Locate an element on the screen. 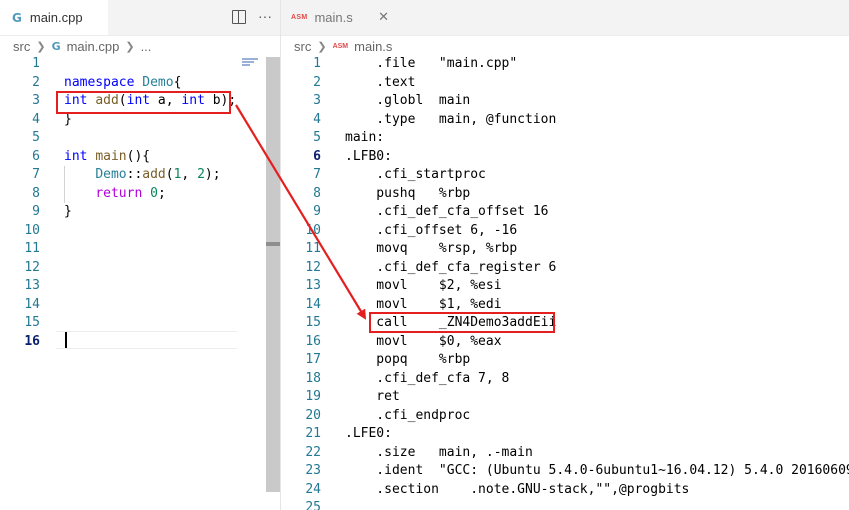  line-number: 6 is located at coordinates (36, 156).